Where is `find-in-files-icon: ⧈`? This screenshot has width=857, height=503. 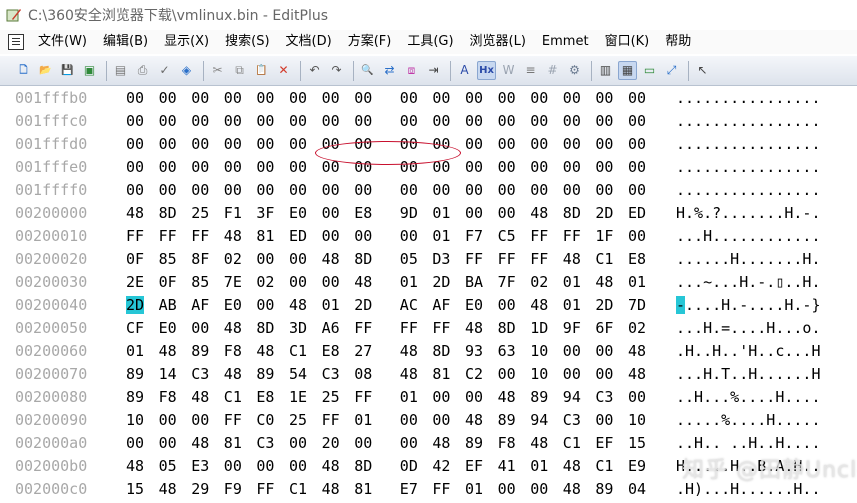 find-in-files-icon: ⧈ is located at coordinates (411, 70).